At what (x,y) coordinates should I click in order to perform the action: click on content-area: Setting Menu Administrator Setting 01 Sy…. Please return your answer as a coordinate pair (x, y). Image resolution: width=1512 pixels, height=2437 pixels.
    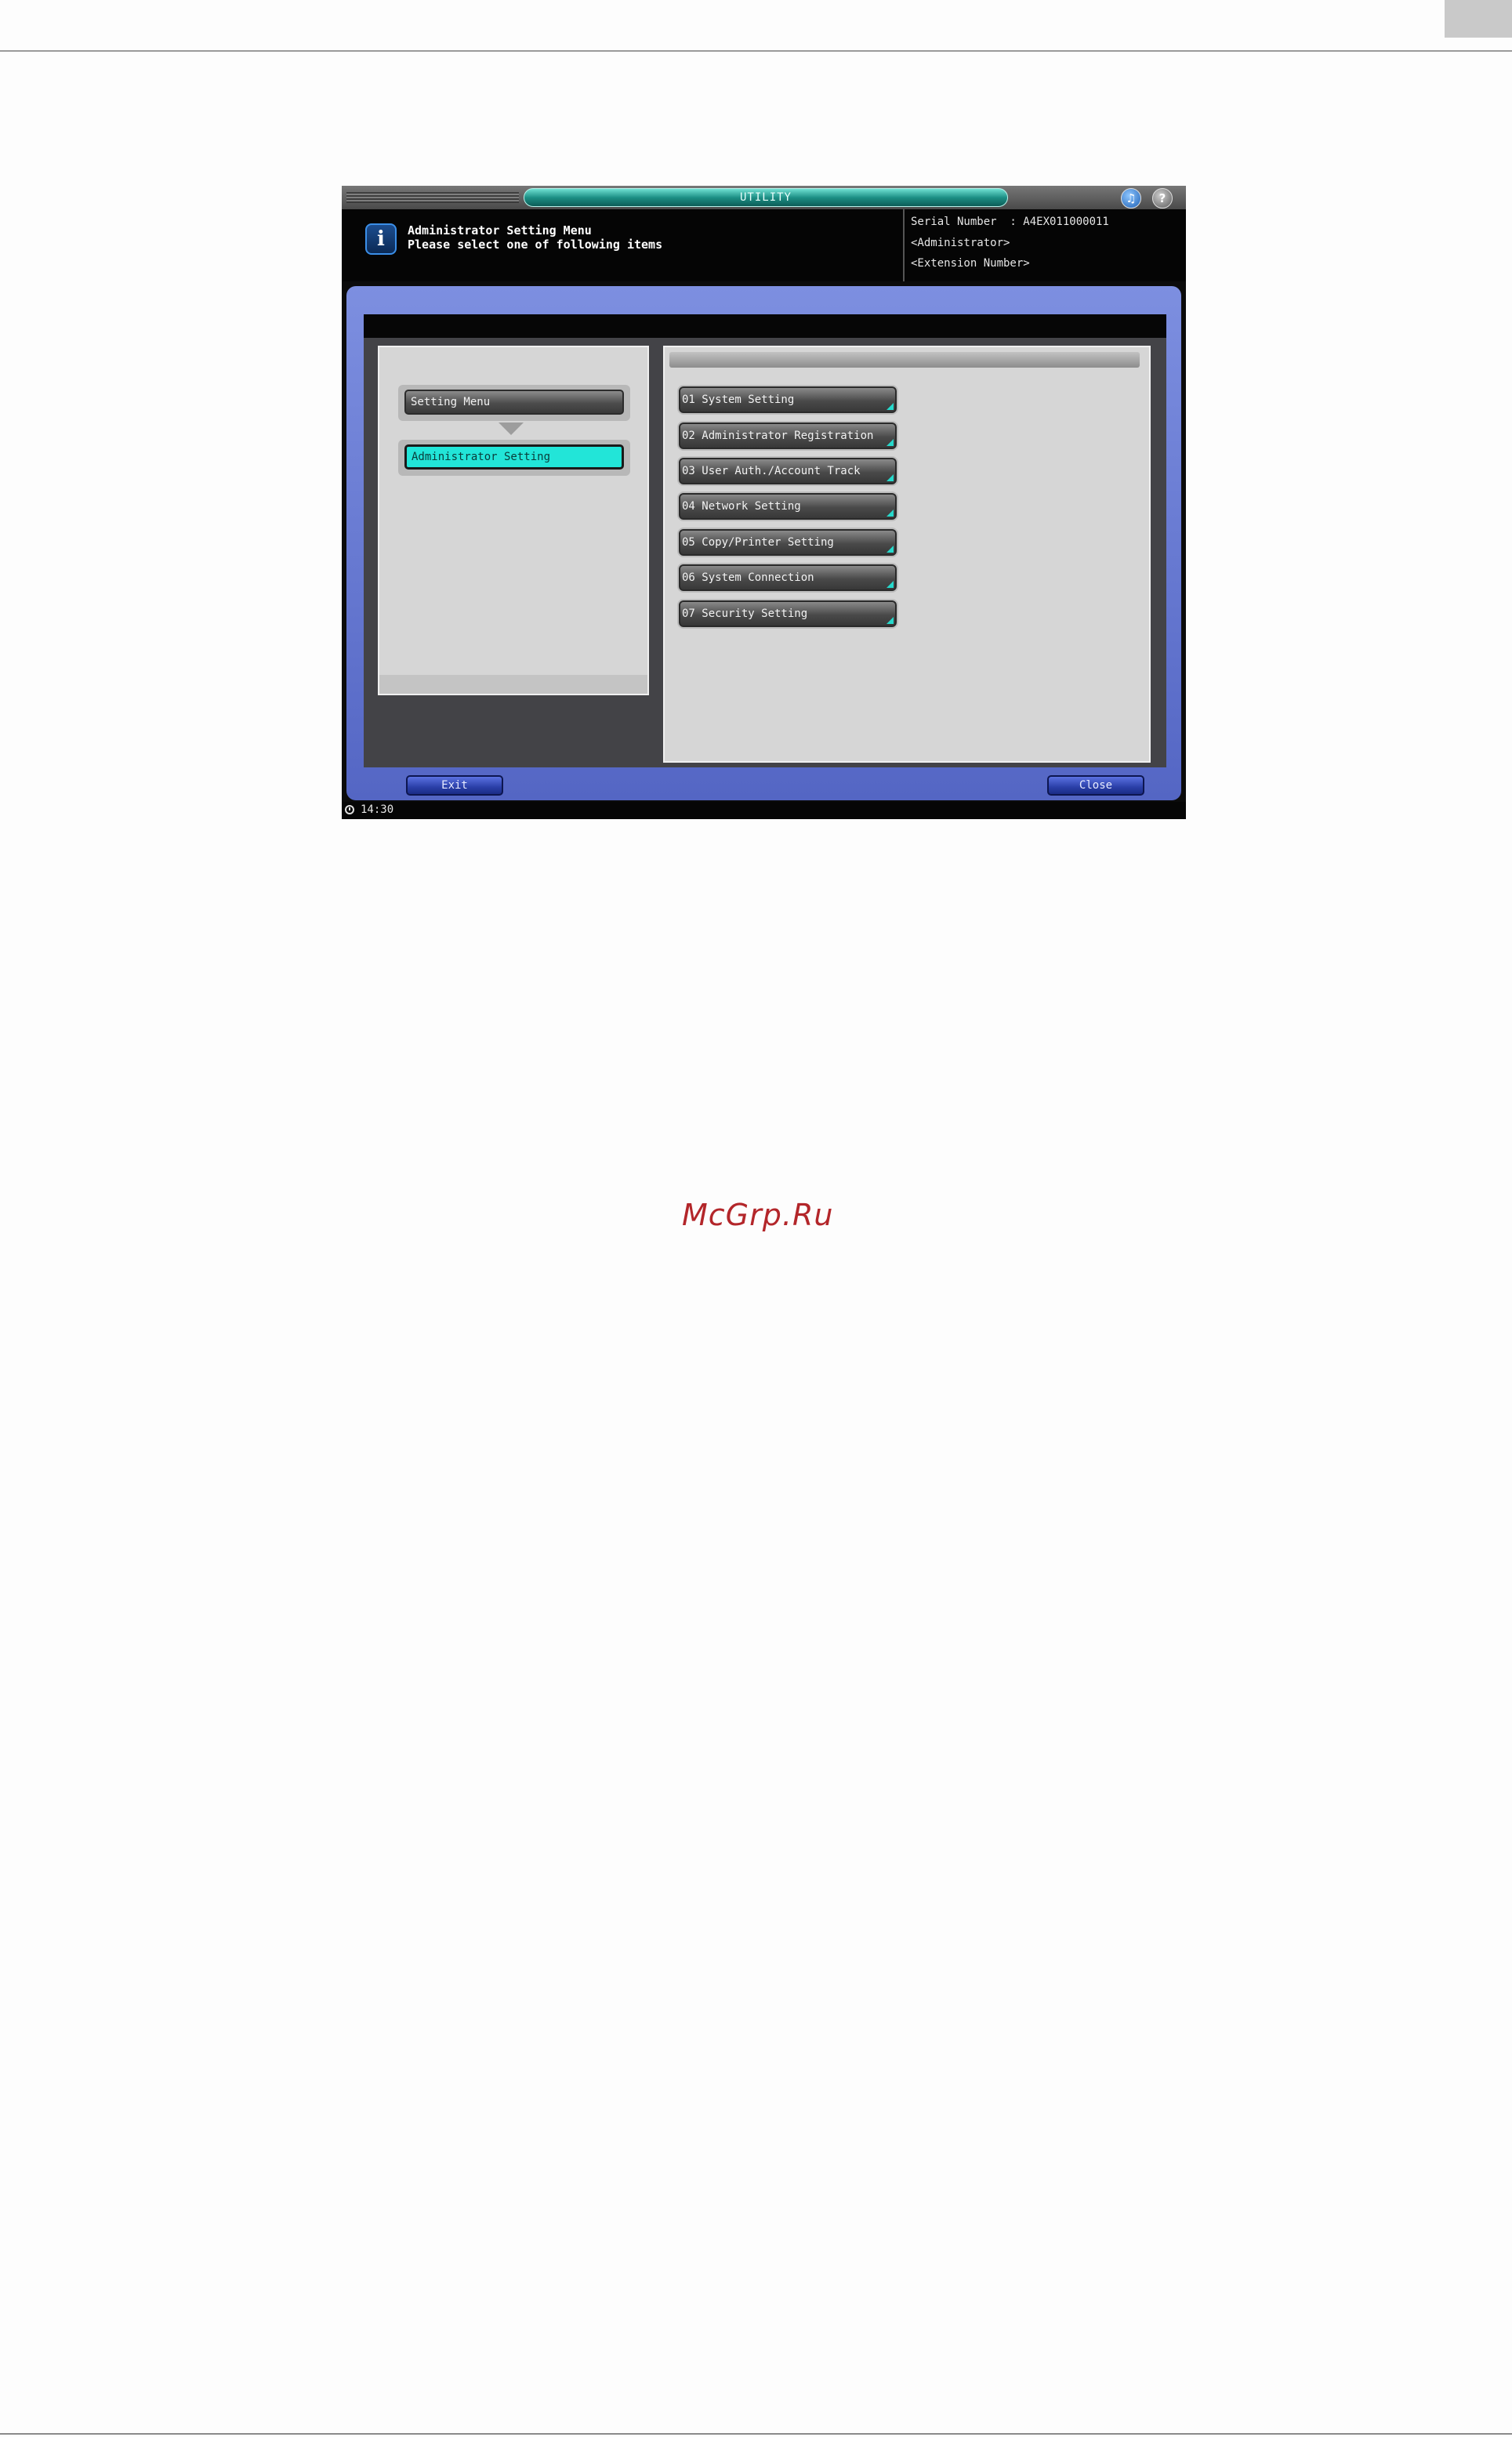
    Looking at the image, I should click on (765, 540).